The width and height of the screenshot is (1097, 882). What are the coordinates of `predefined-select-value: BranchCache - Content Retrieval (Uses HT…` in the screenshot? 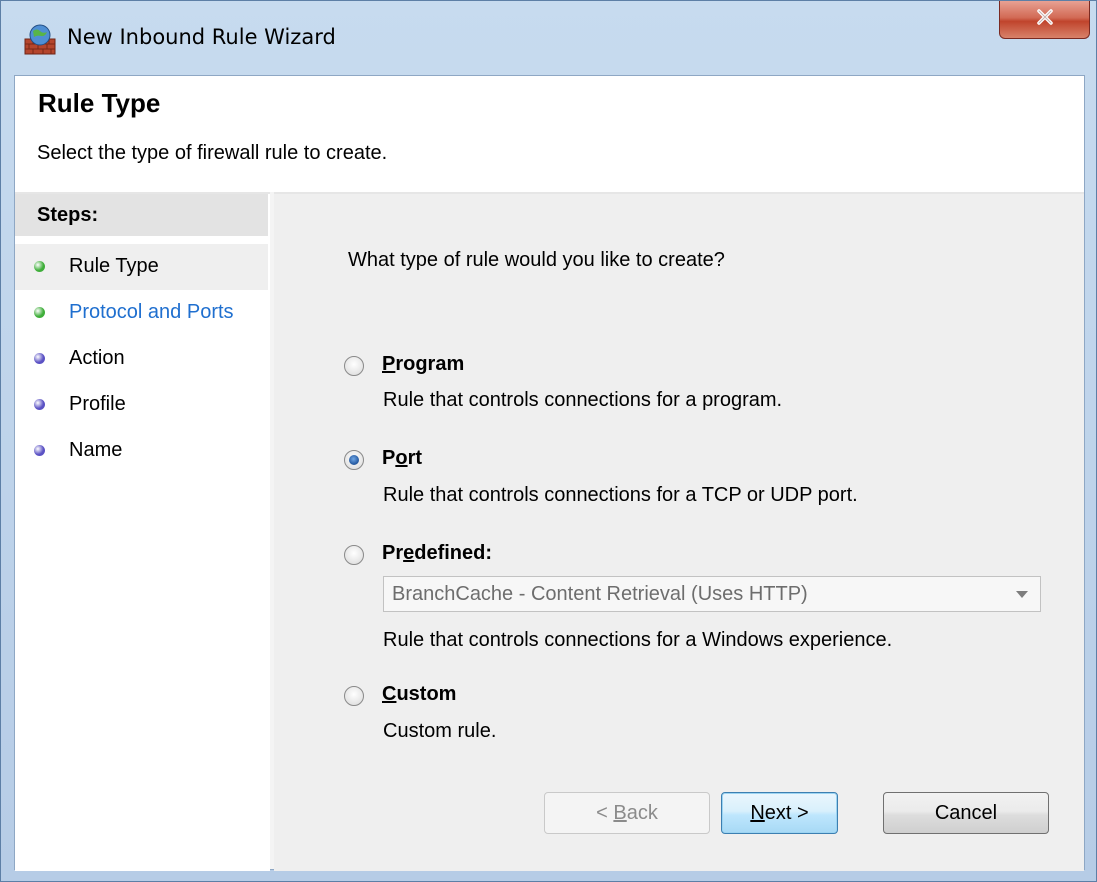 It's located at (600, 594).